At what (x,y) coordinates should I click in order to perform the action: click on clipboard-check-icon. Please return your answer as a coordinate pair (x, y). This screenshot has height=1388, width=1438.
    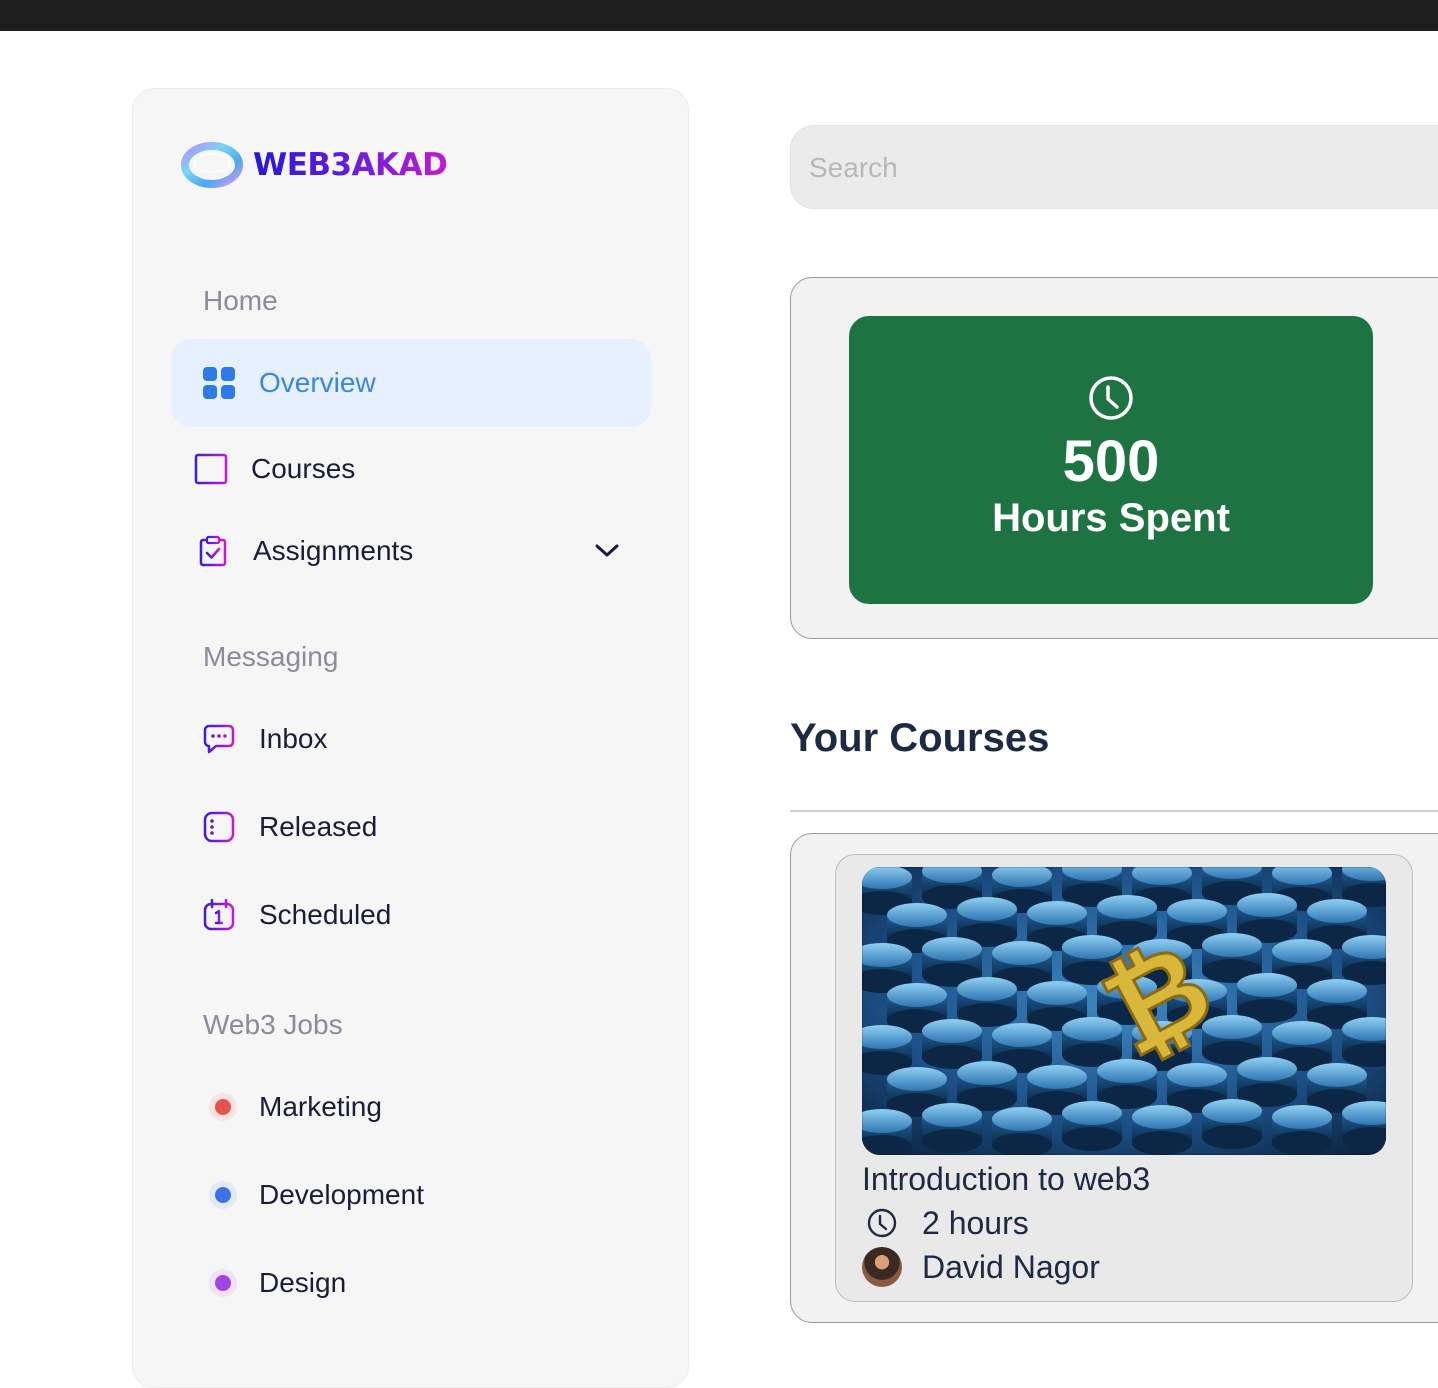
    Looking at the image, I should click on (213, 551).